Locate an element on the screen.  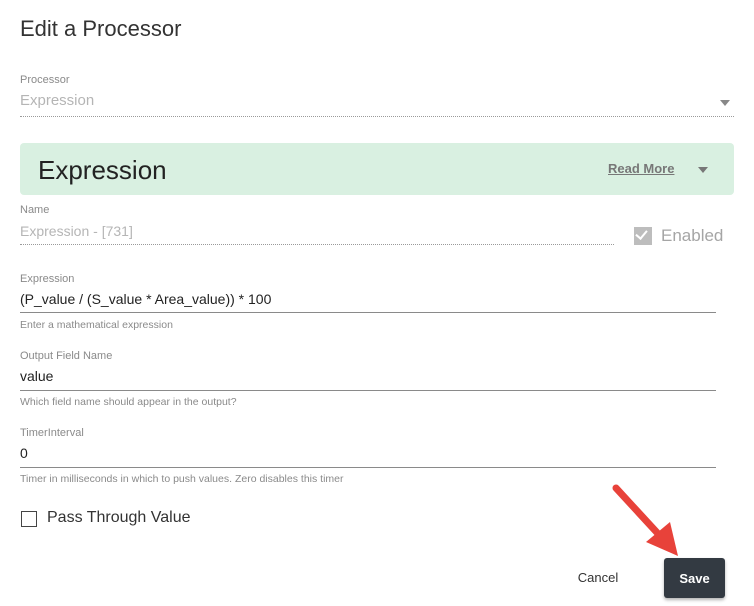
expression-helper: Enter a mathematical expression is located at coordinates (96, 325).